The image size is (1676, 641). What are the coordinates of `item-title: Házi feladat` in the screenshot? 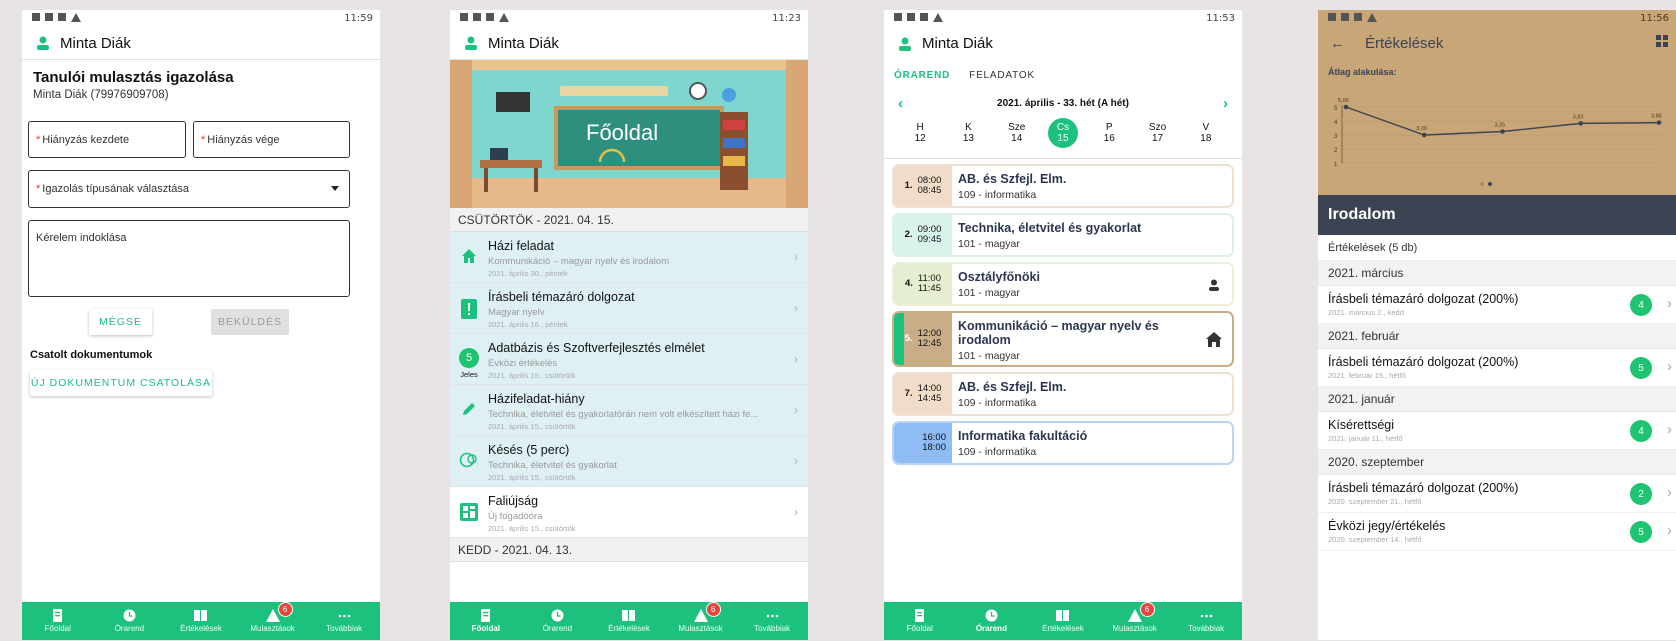 It's located at (521, 246).